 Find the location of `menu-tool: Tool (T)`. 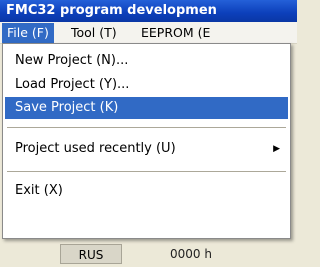

menu-tool: Tool (T) is located at coordinates (94, 33).